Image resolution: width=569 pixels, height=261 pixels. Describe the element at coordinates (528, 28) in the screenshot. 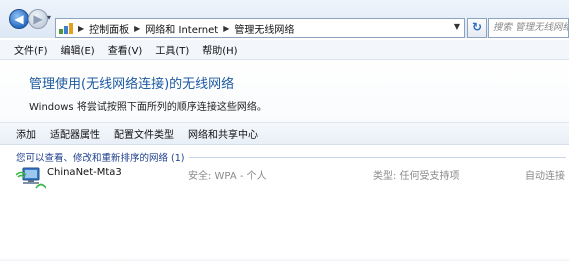

I see `search-input: 搜索 管理无线网络` at that location.